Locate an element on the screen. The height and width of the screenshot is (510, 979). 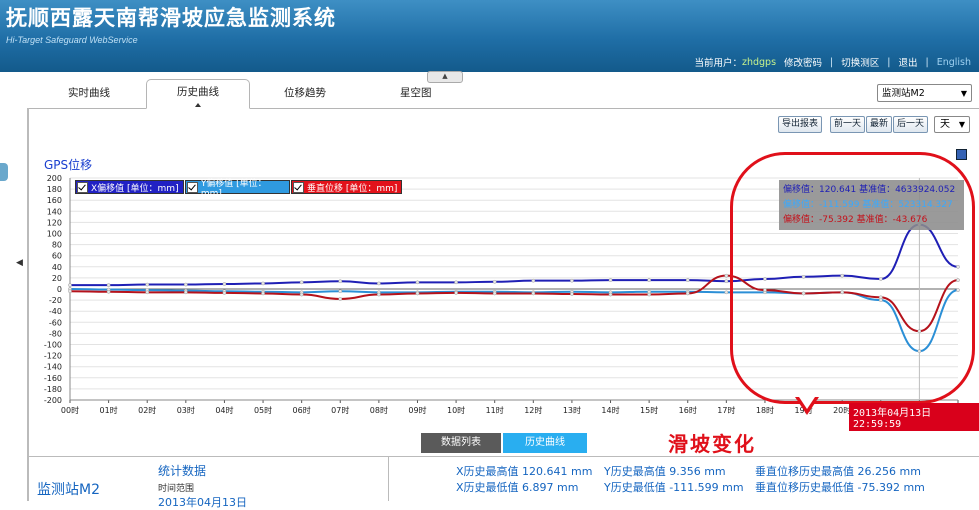
y-tick-label: -180 is located at coordinates (53, 389).